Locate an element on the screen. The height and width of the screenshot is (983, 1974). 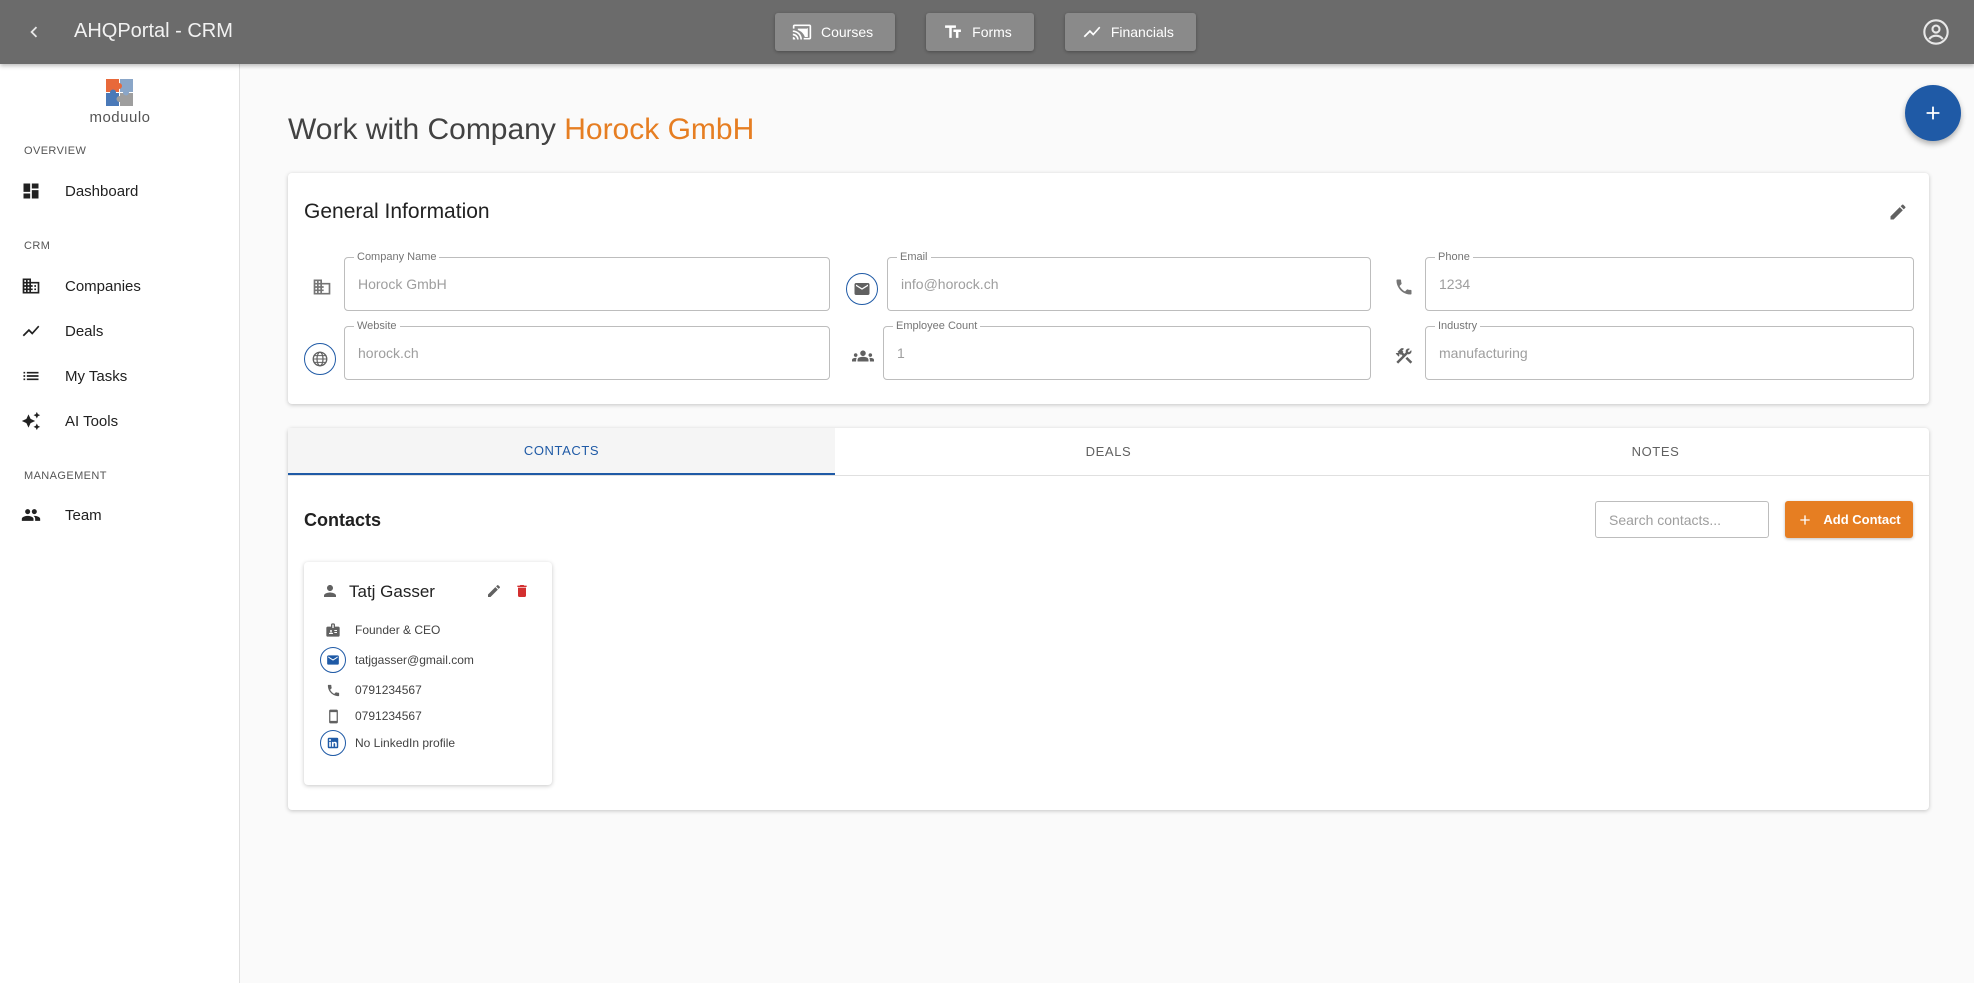
contact-mobile: 0791234567 is located at coordinates (388, 716).